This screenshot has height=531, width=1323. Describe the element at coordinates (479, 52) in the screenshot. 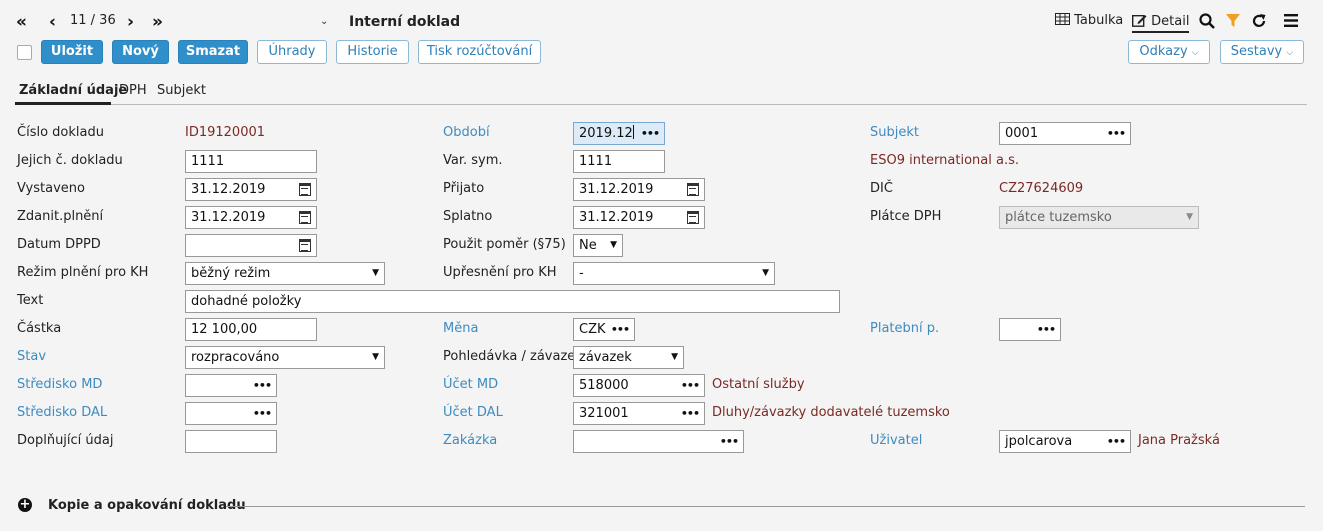

I see `print-allocation-button: Tisk rozúčtování` at that location.